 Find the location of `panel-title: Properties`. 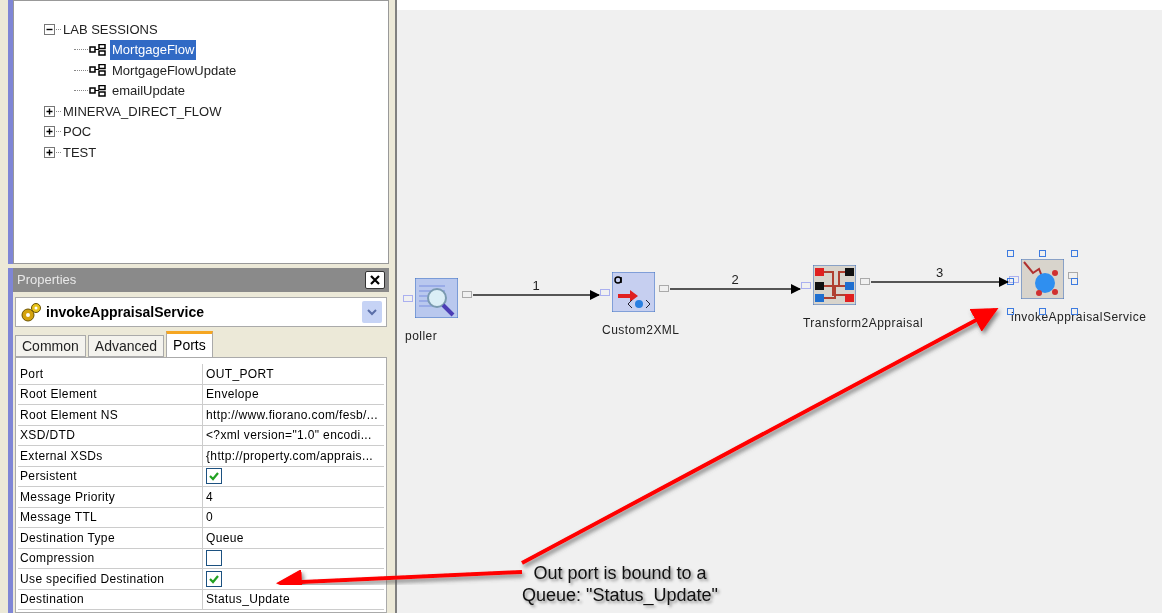

panel-title: Properties is located at coordinates (47, 280).